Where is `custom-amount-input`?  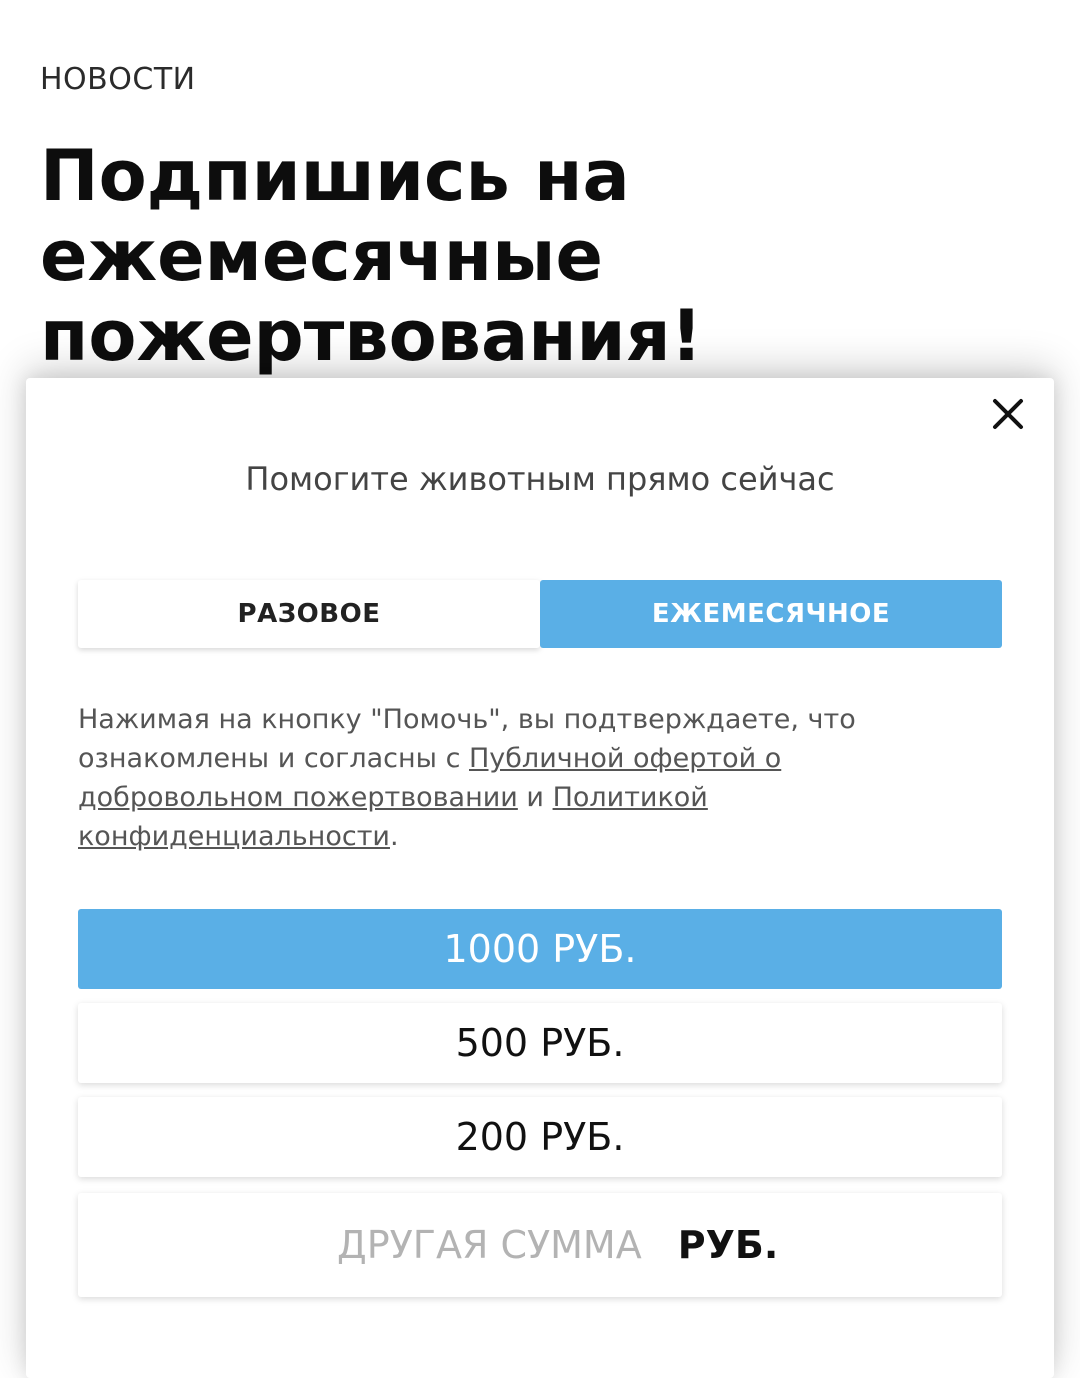
custom-amount-input is located at coordinates (471, 1245).